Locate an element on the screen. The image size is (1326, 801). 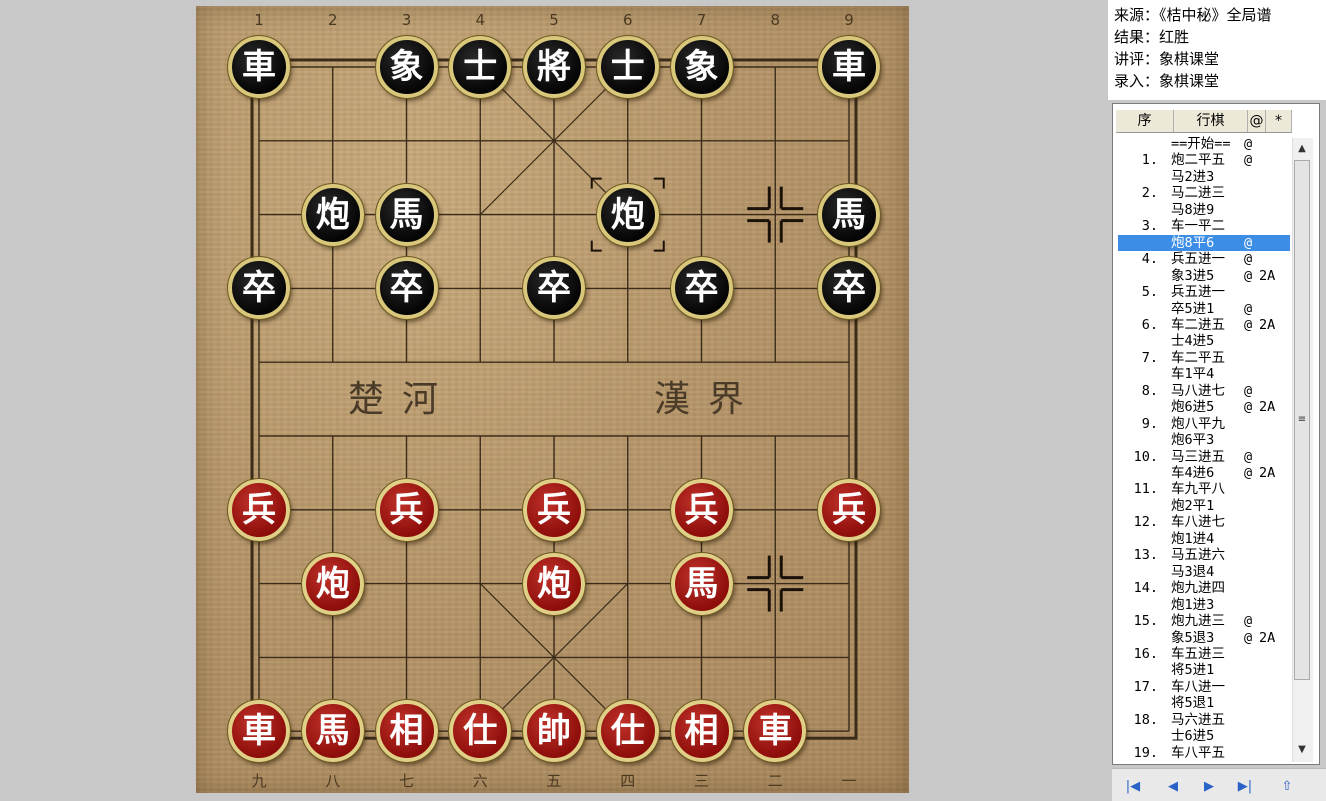
red-advisor-left: 仕 is located at coordinates (480, 731).